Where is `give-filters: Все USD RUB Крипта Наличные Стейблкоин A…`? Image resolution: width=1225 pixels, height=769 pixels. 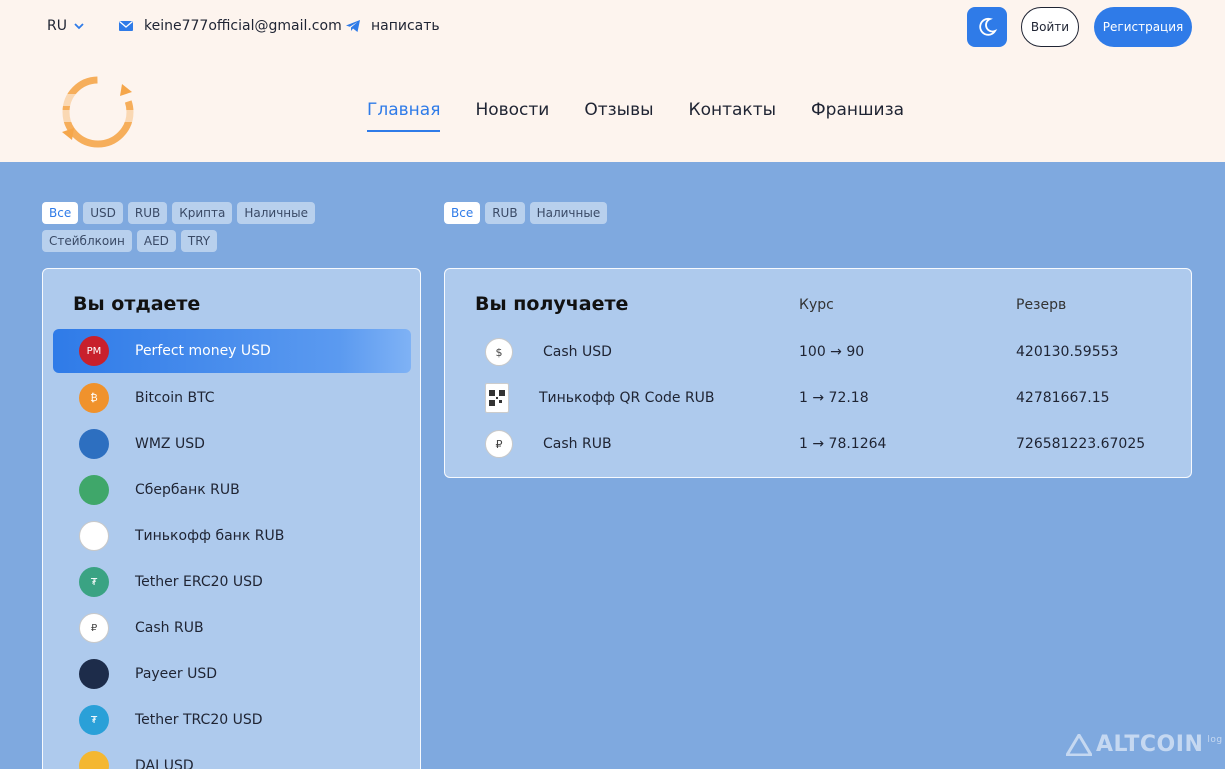 give-filters: Все USD RUB Крипта Наличные Стейблкоин A… is located at coordinates (192, 227).